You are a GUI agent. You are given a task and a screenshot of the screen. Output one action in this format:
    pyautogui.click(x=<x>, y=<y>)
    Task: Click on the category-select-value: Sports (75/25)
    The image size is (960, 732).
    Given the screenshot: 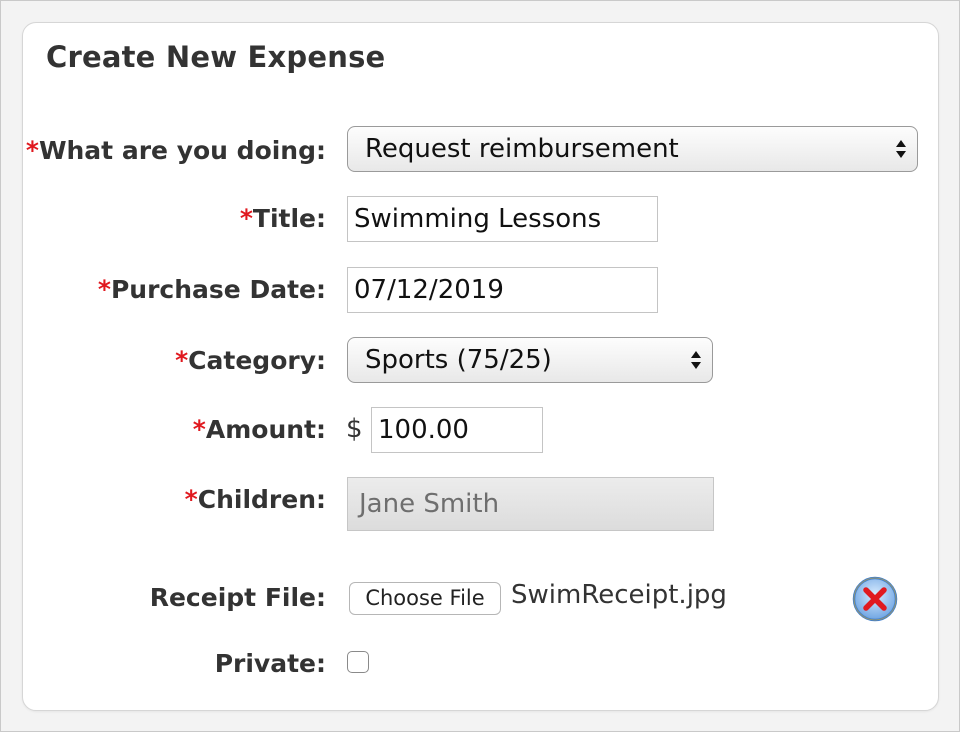 What is the action you would take?
    pyautogui.click(x=458, y=360)
    